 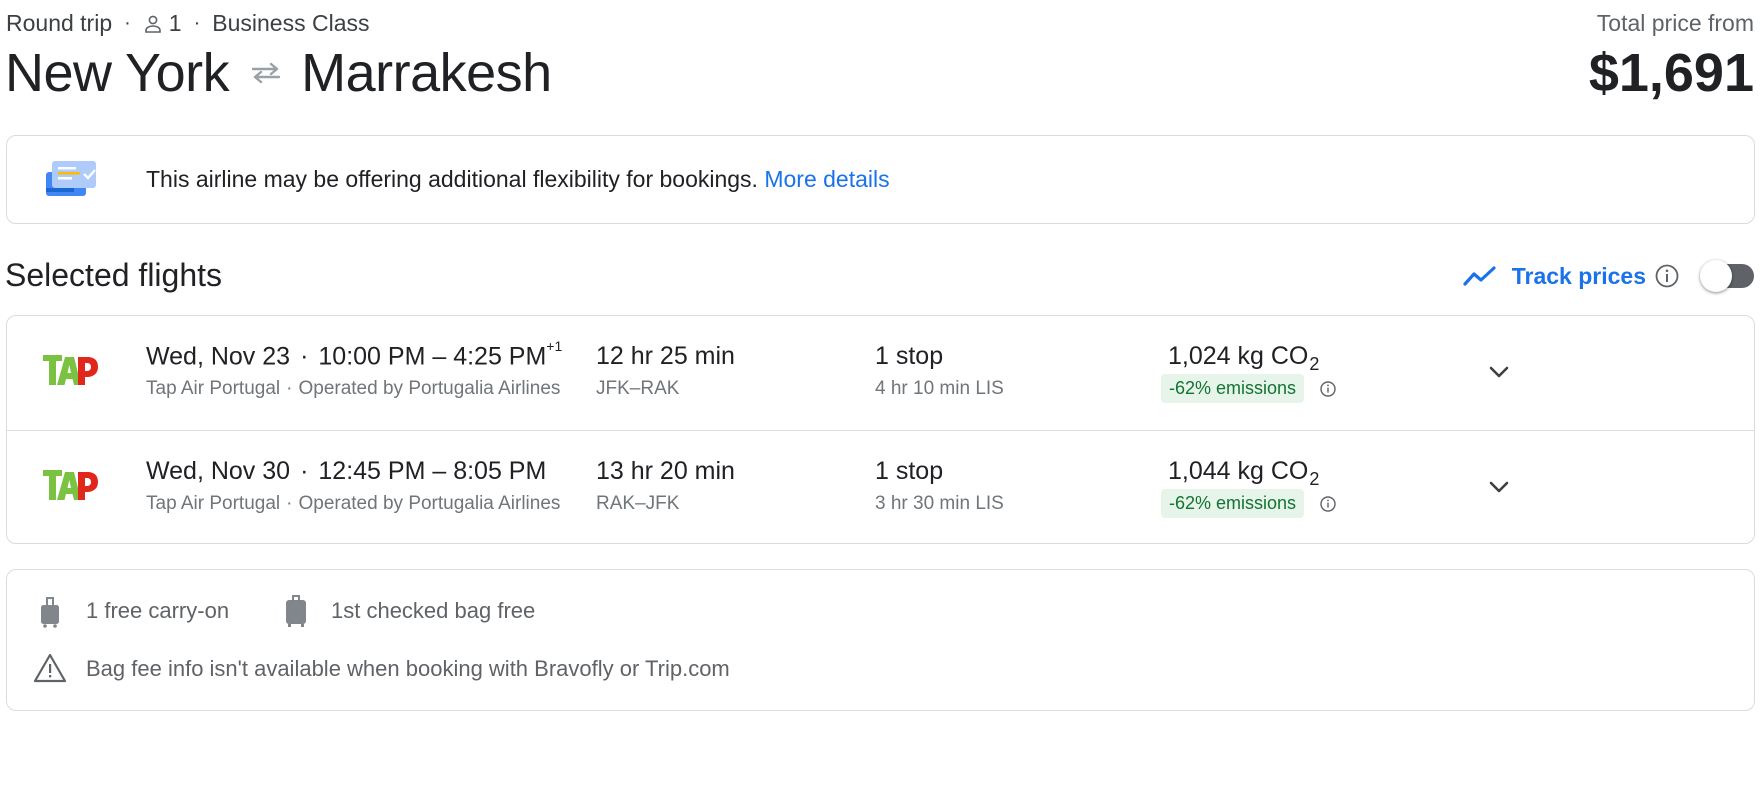 What do you see at coordinates (1671, 73) in the screenshot?
I see `total-price: $1,691` at bounding box center [1671, 73].